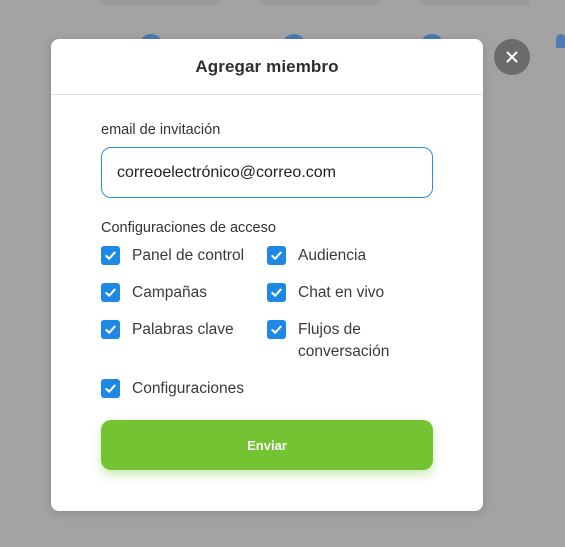  What do you see at coordinates (188, 255) in the screenshot?
I see `option-label: Panel de control` at bounding box center [188, 255].